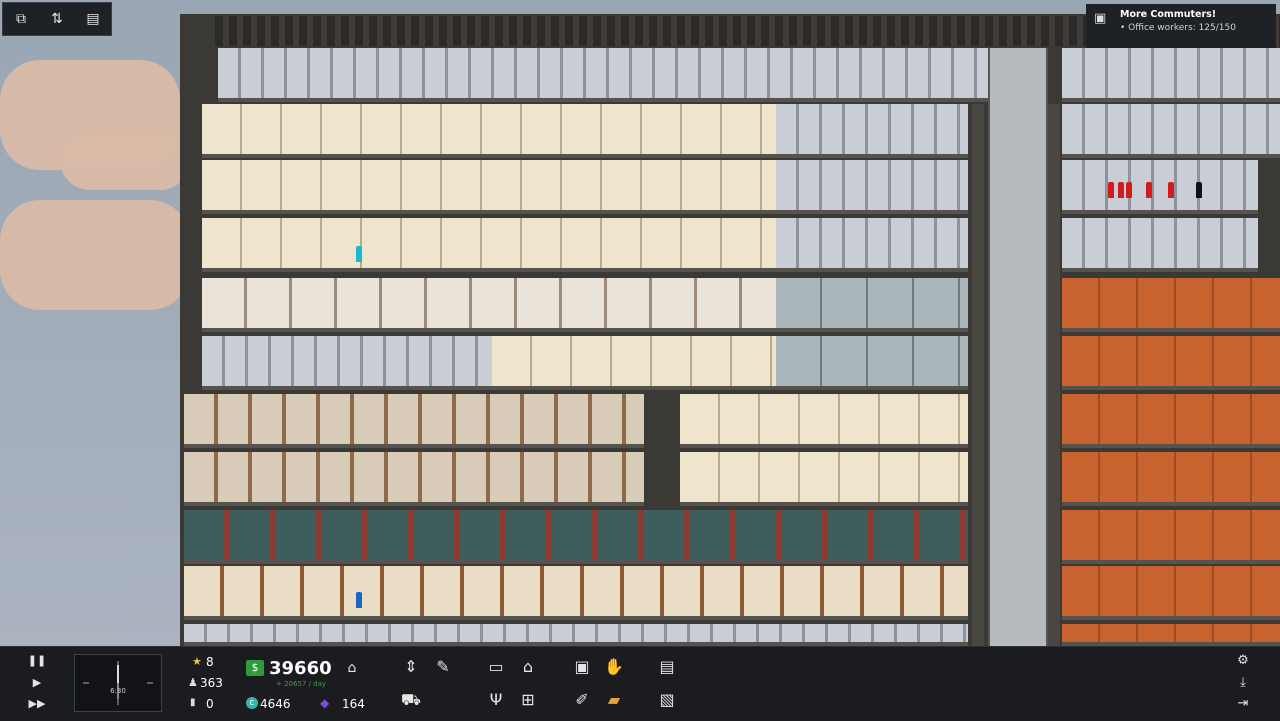 The image size is (1280, 721). I want to click on money-amount: 39660, so click(300, 668).